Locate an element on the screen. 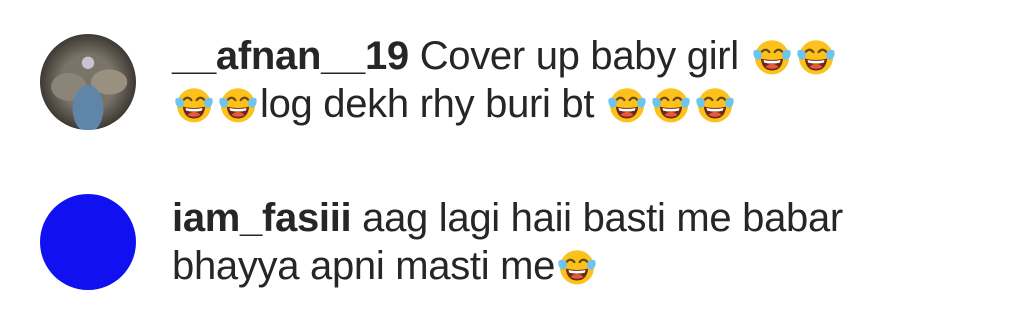  comment-username: iam_fasiii is located at coordinates (262, 218).